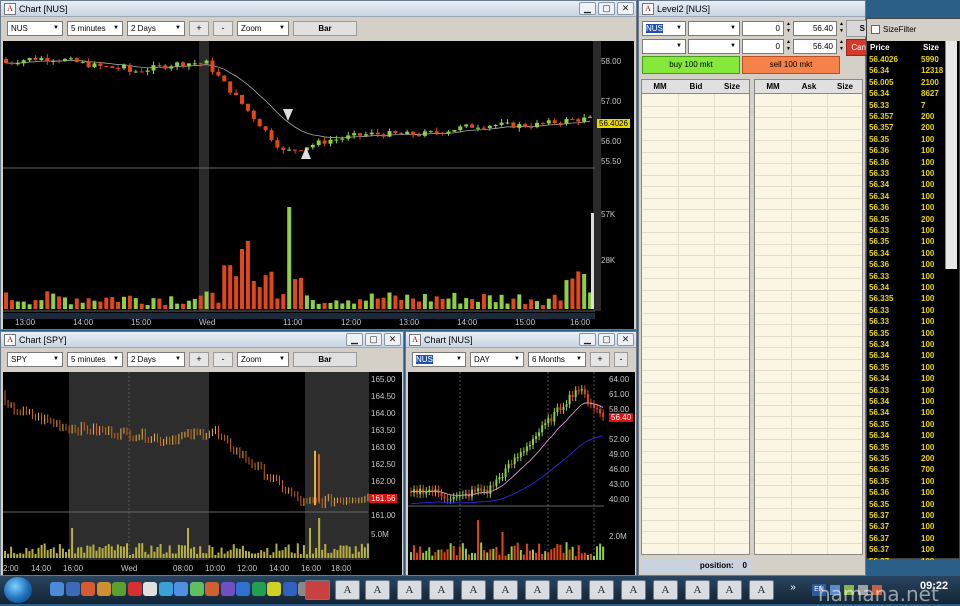  Describe the element at coordinates (497, 359) in the screenshot. I see `interval-select: DAY ▼` at that location.